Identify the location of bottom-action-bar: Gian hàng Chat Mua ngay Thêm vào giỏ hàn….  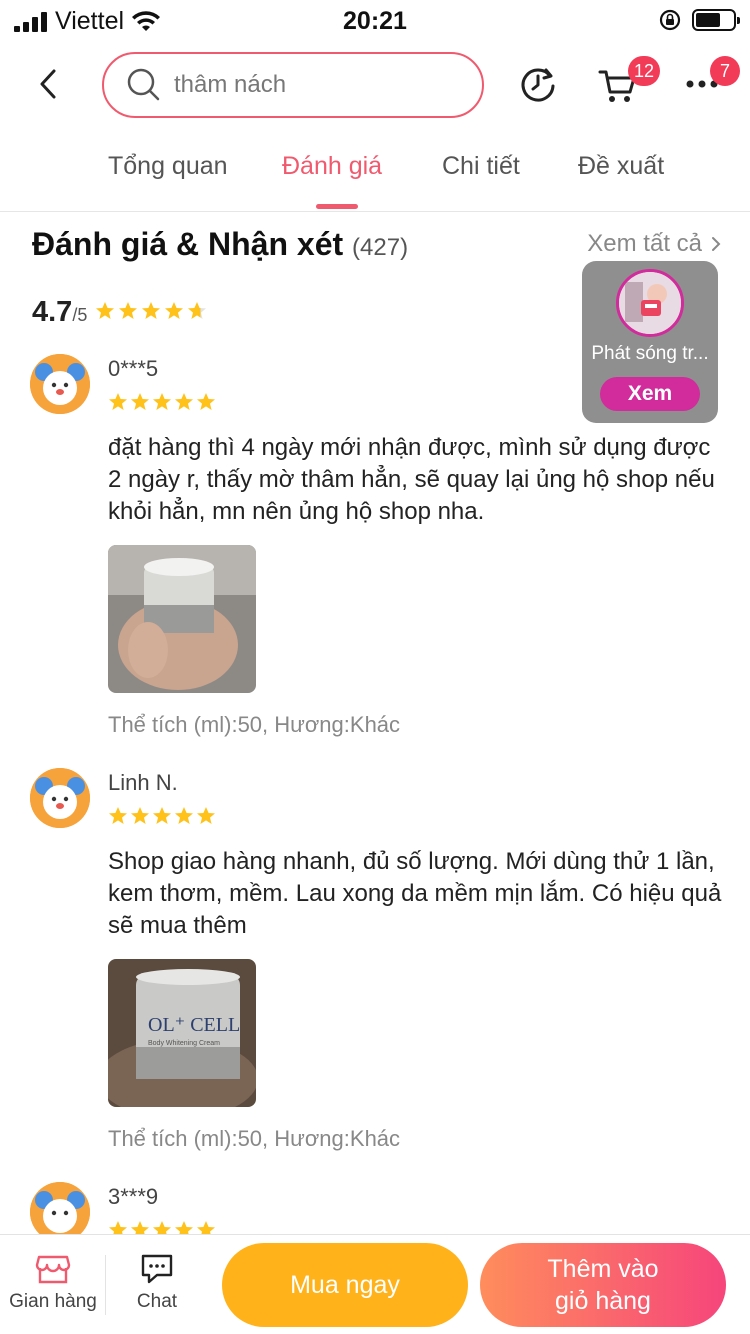
(375, 1284).